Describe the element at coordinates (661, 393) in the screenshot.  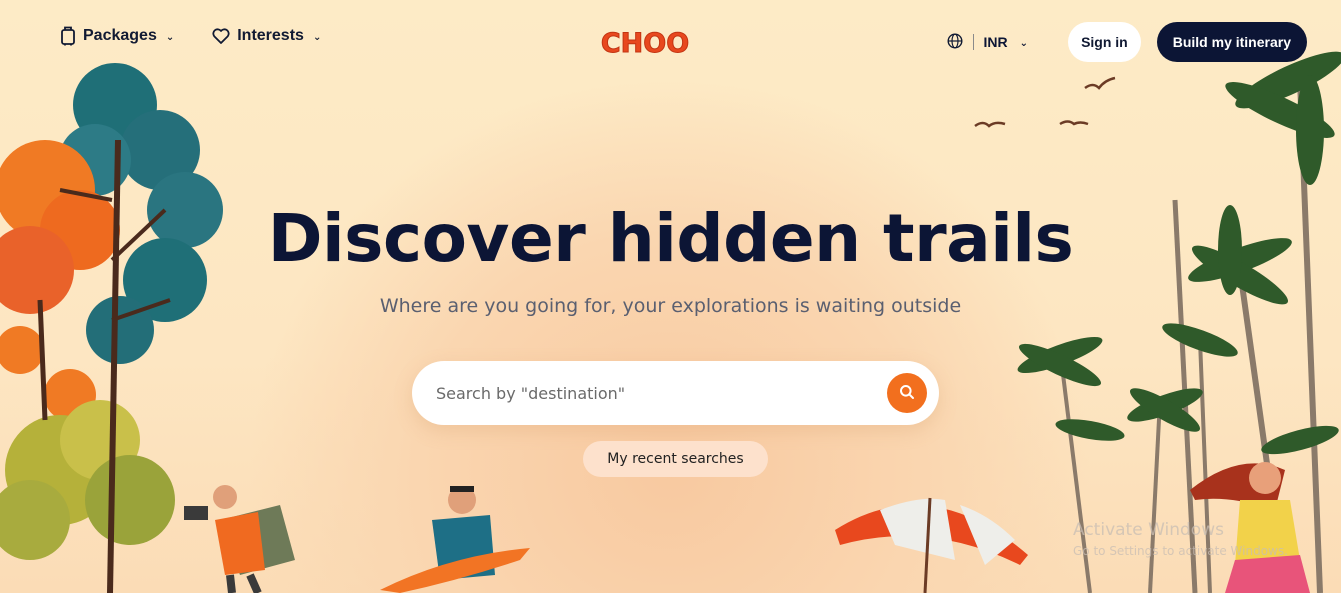
I see `search-input` at that location.